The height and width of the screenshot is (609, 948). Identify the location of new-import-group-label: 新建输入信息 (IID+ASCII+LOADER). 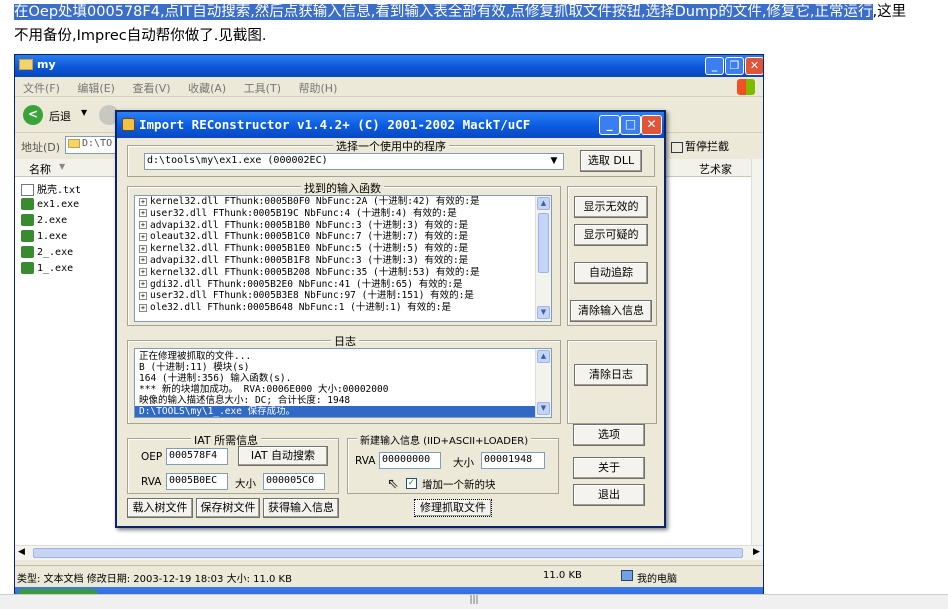
(444, 439).